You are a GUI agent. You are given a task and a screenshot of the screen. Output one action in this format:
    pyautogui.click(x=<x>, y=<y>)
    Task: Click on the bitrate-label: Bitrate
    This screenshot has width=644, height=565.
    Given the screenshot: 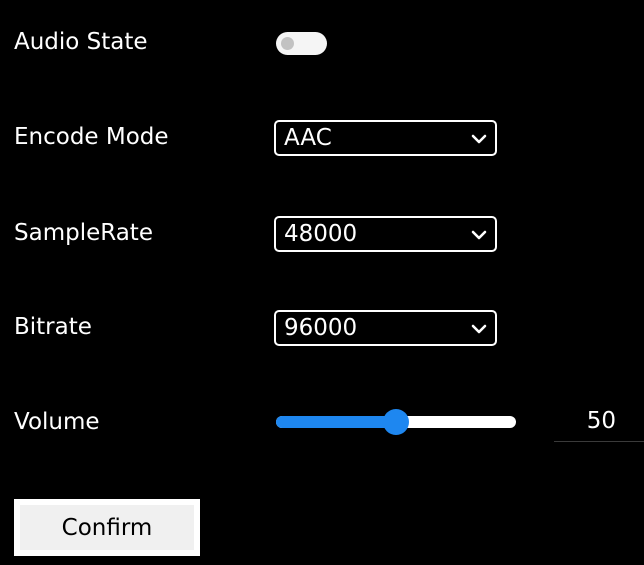 What is the action you would take?
    pyautogui.click(x=53, y=327)
    